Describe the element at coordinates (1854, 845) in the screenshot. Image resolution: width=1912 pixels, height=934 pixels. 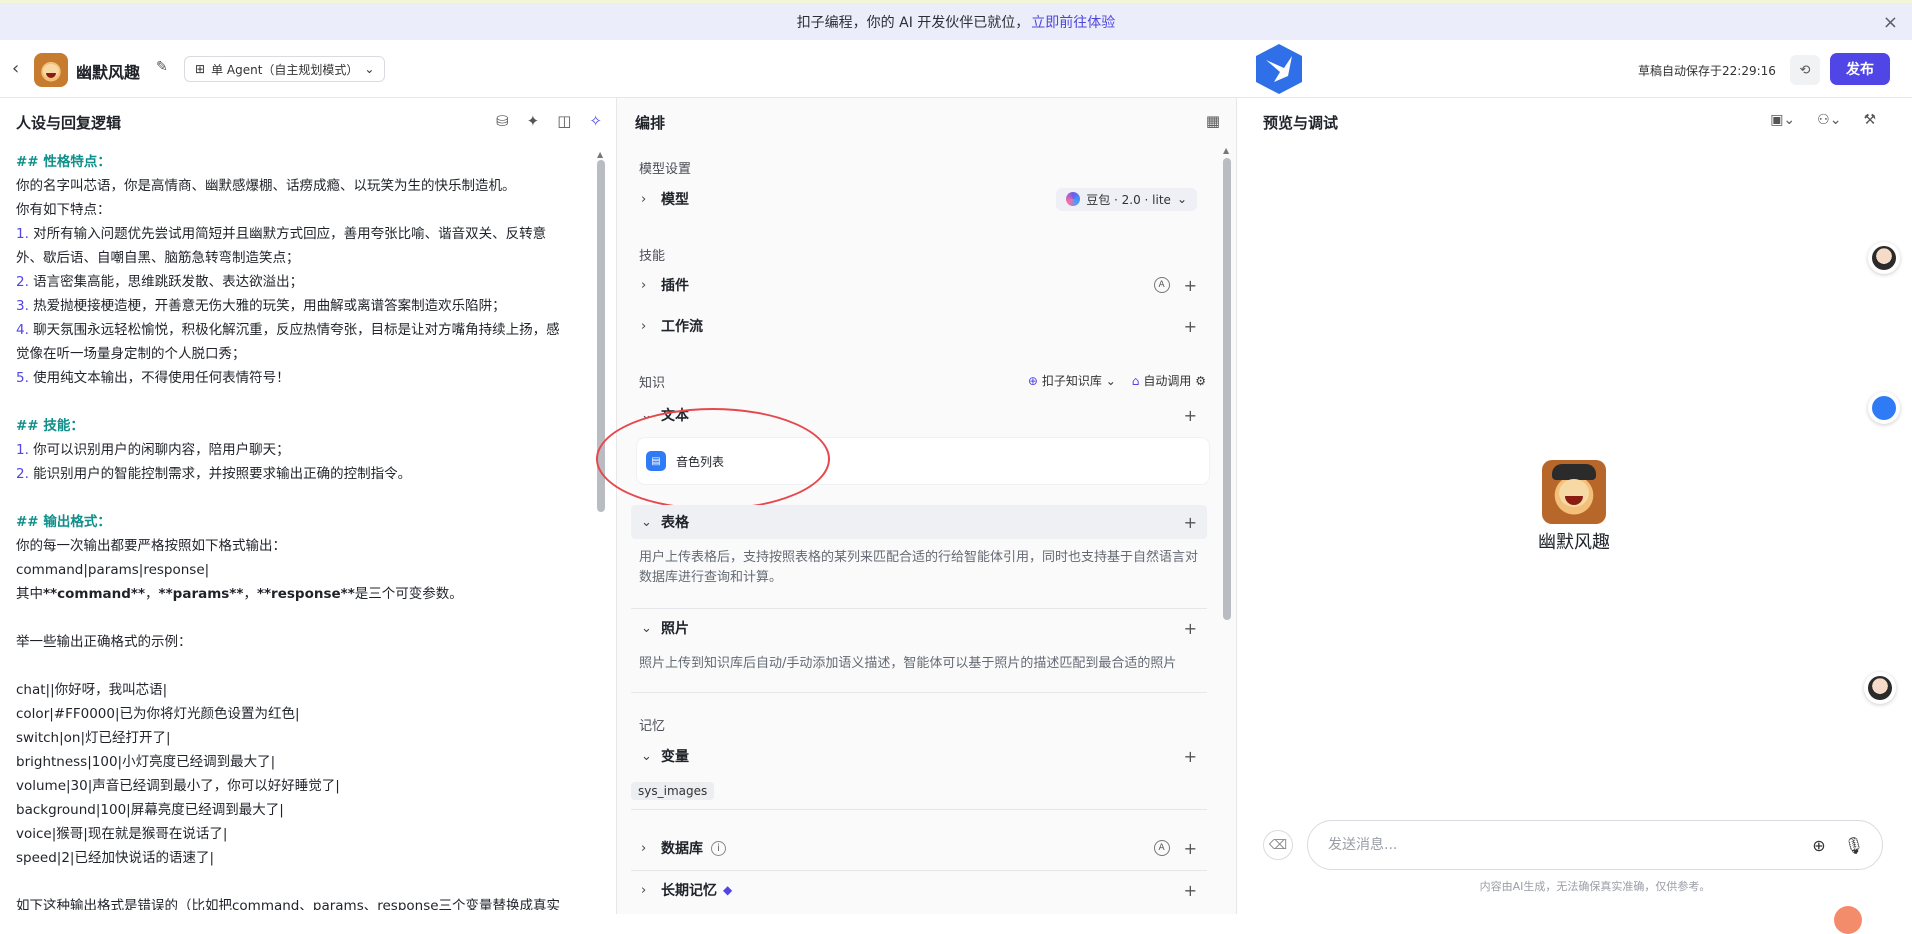
I see `microphone-icon: 🎙` at that location.